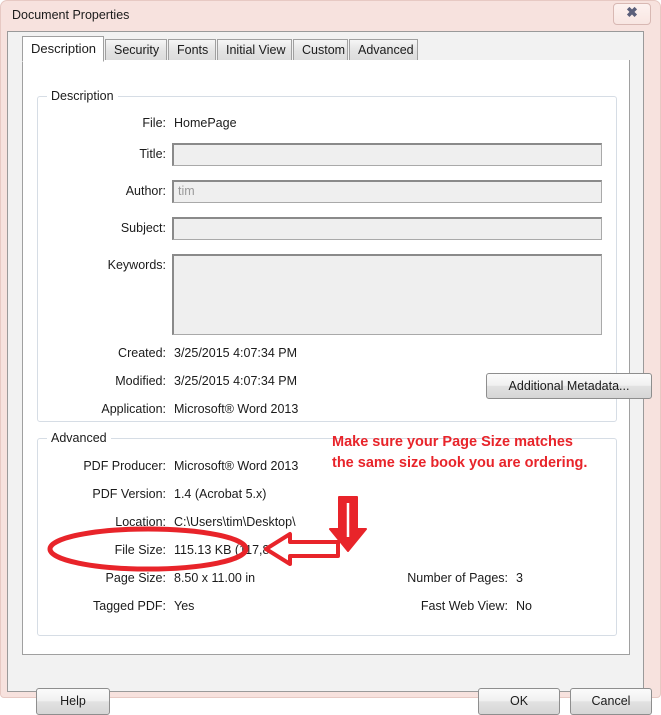  Describe the element at coordinates (387, 294) in the screenshot. I see `keywords-input` at that location.